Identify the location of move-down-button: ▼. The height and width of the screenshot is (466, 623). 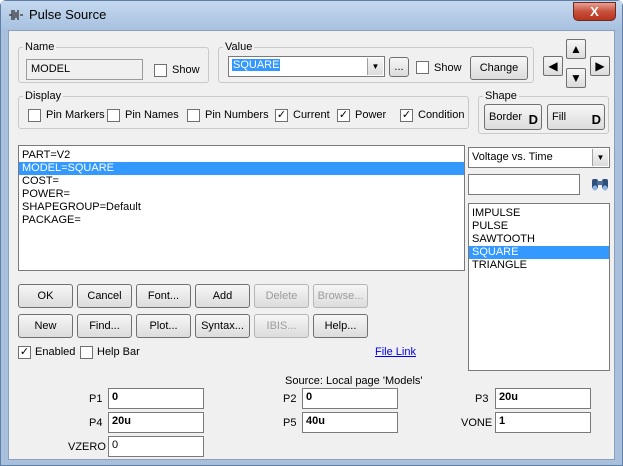
(576, 78).